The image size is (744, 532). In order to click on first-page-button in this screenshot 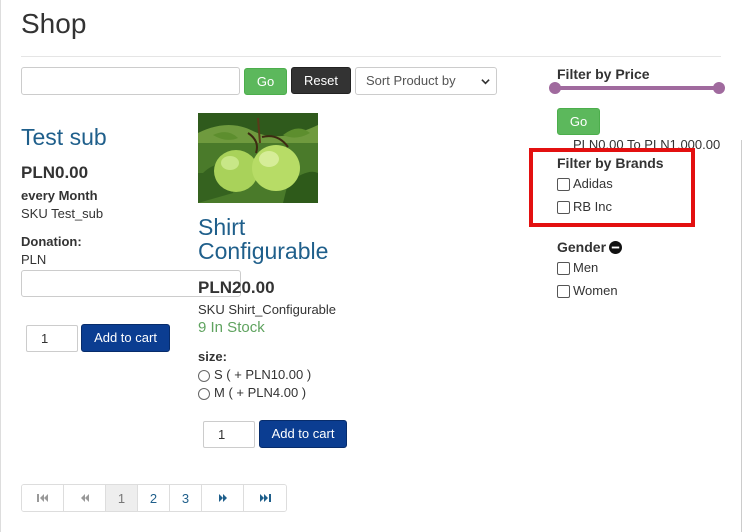, I will do `click(43, 498)`.